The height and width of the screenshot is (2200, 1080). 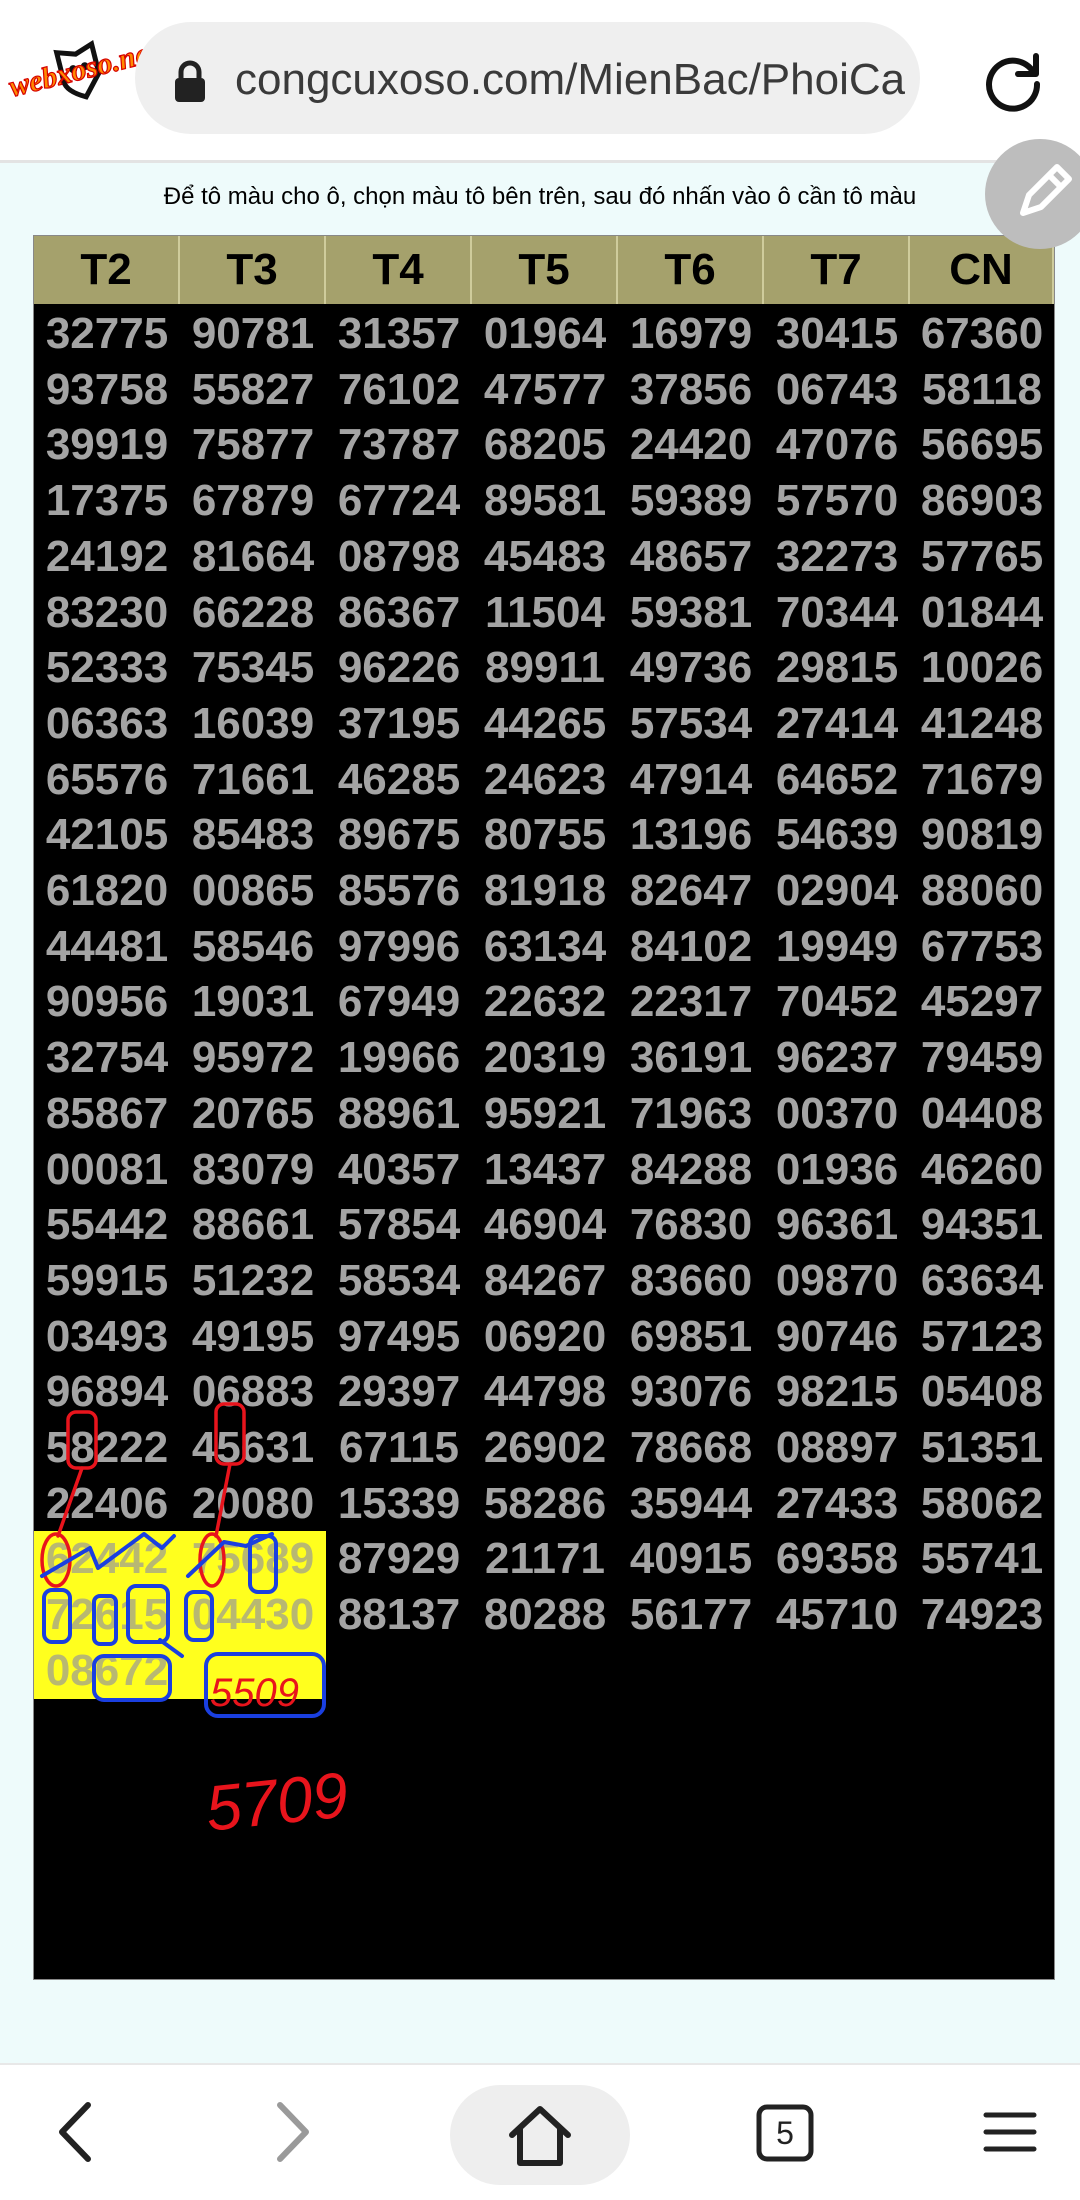 I want to click on number-cell: 80755, so click(x=545, y=835).